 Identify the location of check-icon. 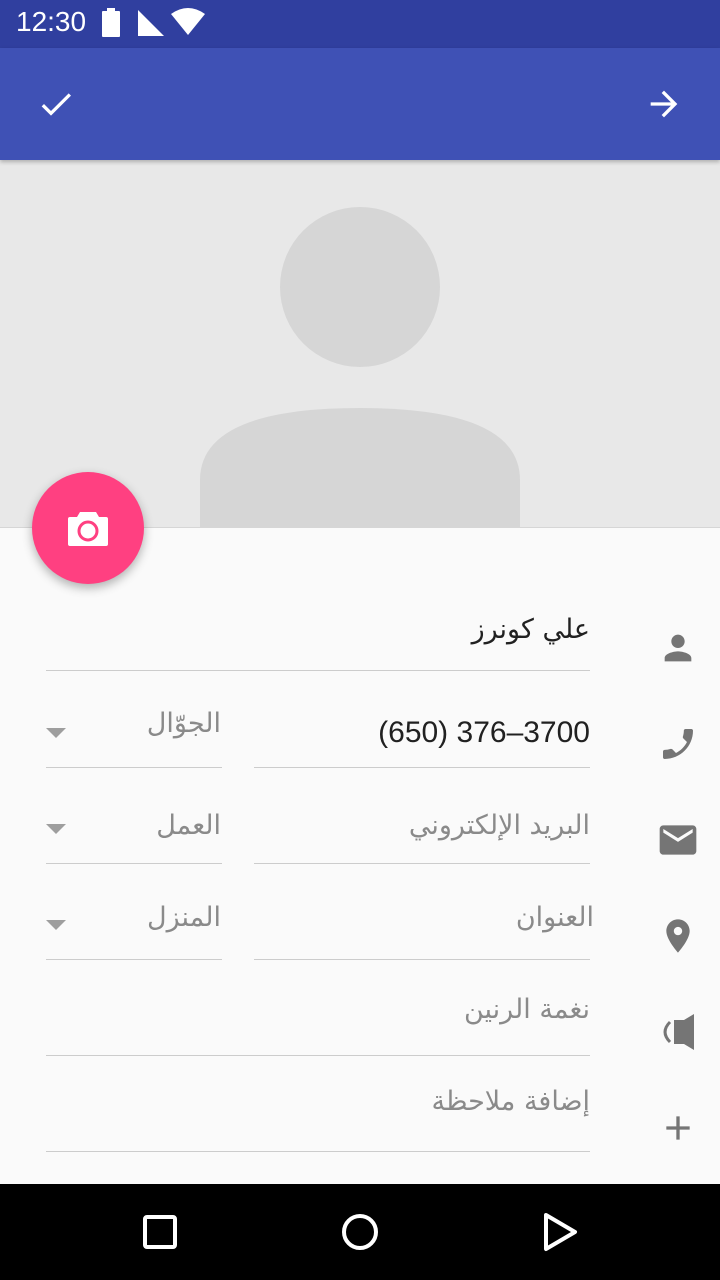
(56, 104).